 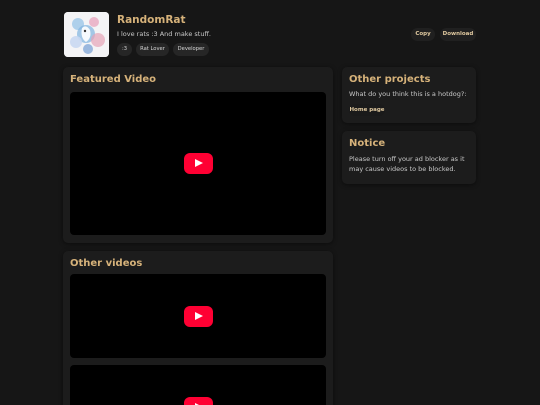 I want to click on other-videos-title: Other videos, so click(x=106, y=263).